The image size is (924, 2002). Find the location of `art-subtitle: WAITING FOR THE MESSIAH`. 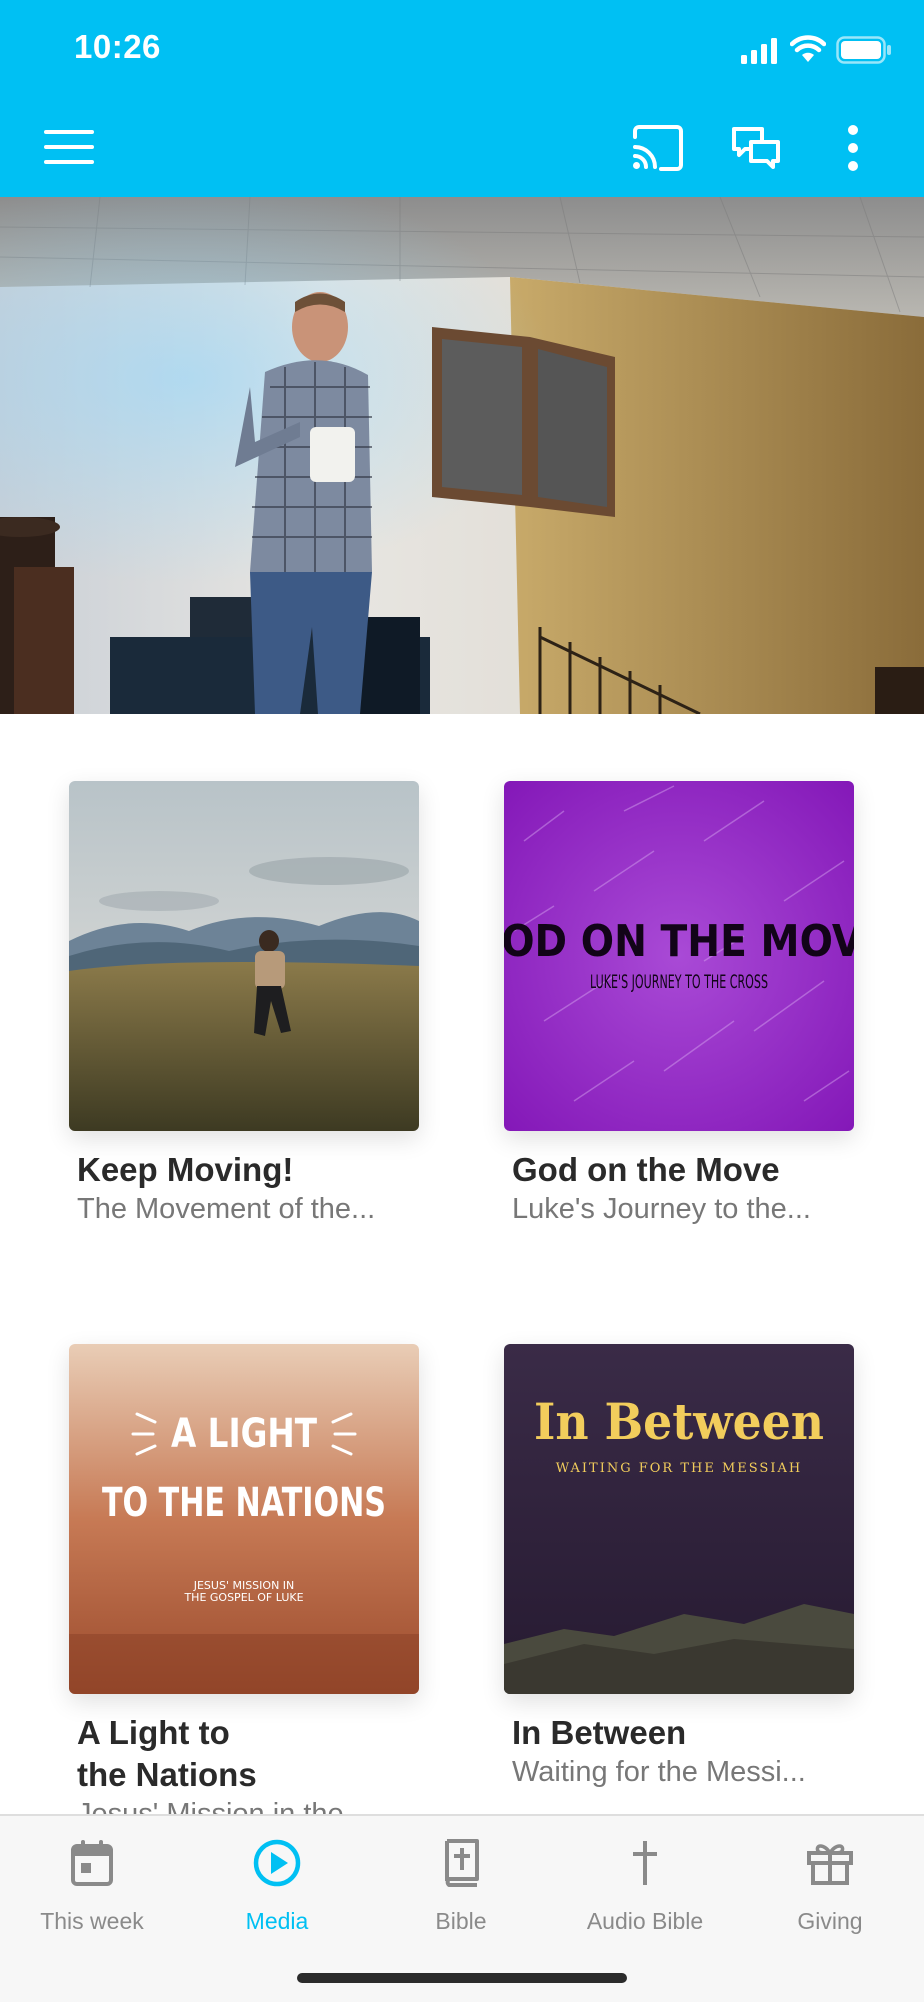

art-subtitle: WAITING FOR THE MESSIAH is located at coordinates (679, 1468).